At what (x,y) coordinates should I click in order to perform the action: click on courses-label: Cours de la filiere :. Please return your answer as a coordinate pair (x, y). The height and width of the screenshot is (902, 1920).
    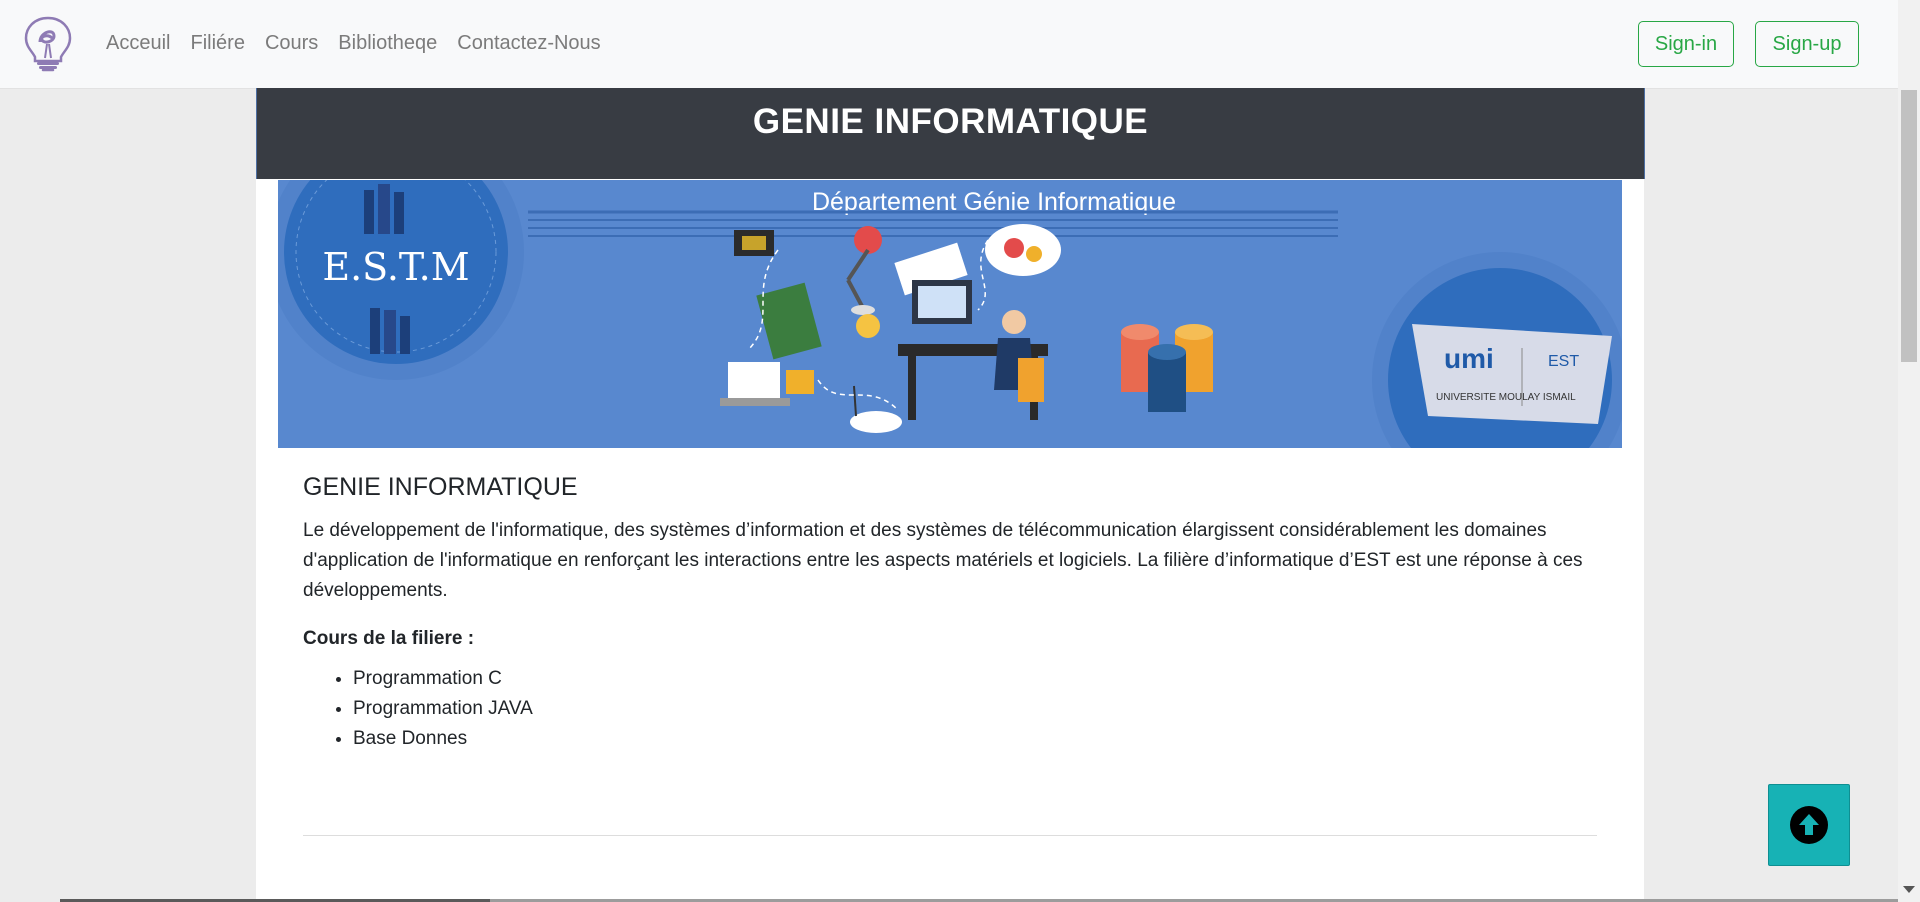
    Looking at the image, I should click on (389, 638).